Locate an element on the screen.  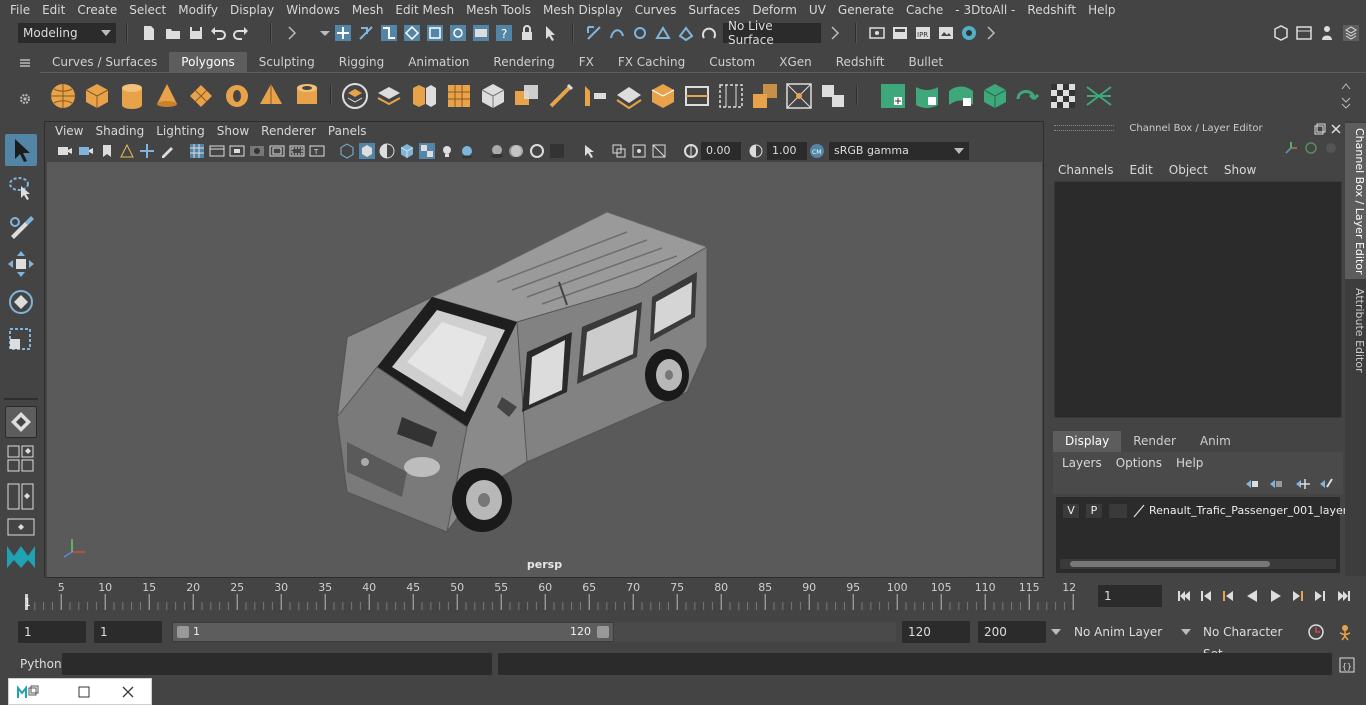
multi-cut-icon is located at coordinates (731, 96).